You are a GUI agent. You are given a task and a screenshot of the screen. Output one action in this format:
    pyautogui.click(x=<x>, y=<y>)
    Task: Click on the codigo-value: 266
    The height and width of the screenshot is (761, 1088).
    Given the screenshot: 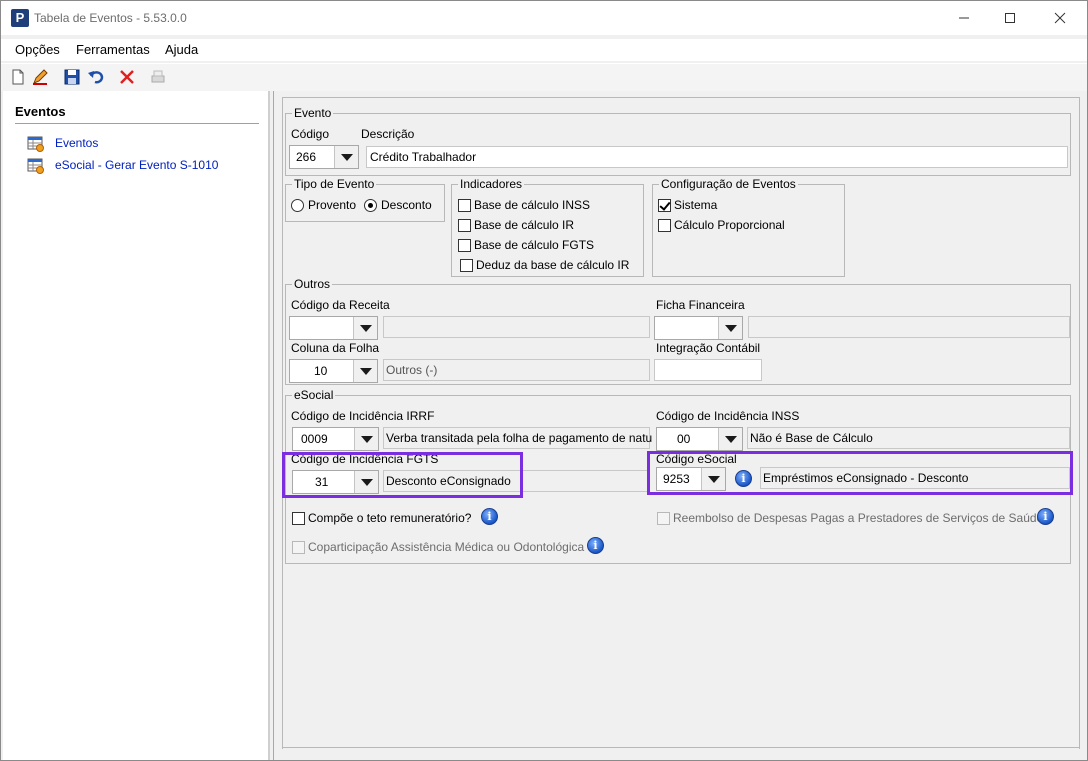 What is the action you would take?
    pyautogui.click(x=306, y=157)
    